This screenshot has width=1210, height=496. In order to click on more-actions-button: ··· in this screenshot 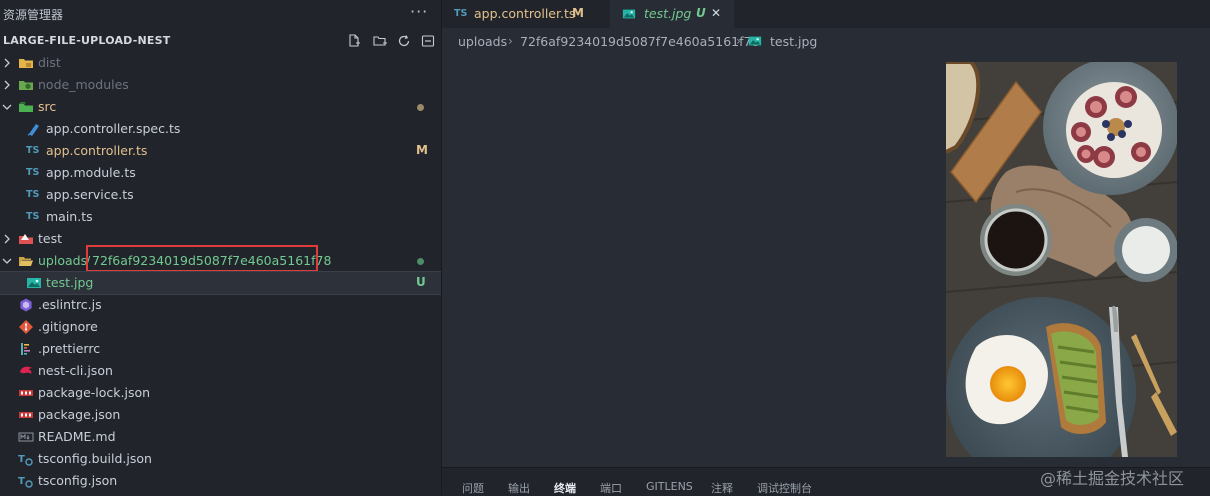, I will do `click(419, 11)`.